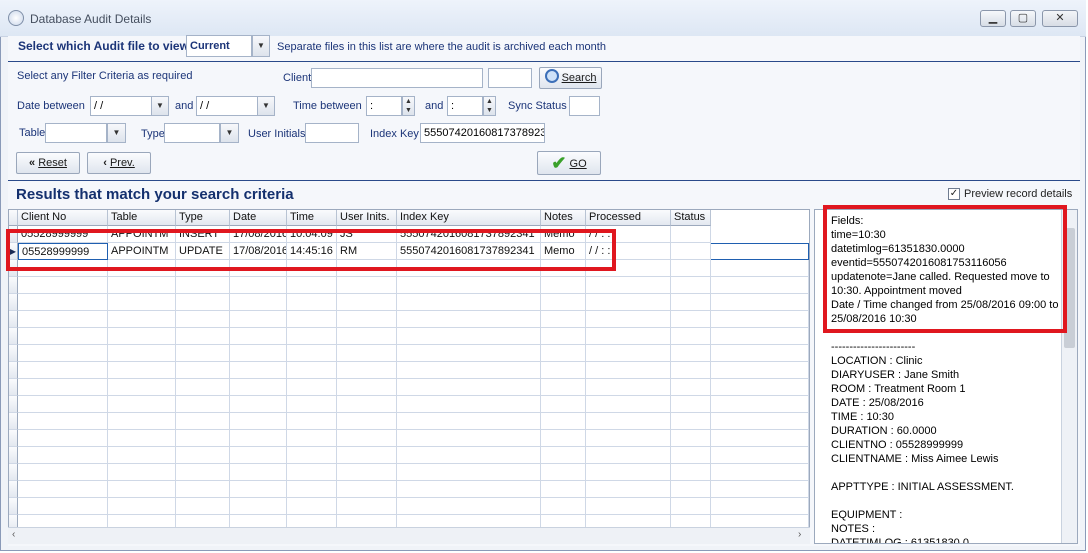  I want to click on scroll-left-icon: ‹, so click(13, 534).